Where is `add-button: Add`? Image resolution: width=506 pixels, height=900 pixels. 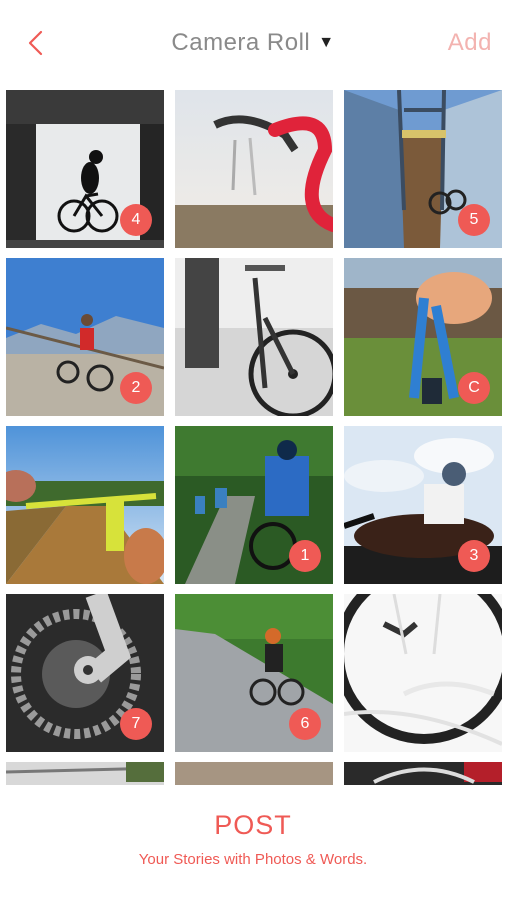 add-button: Add is located at coordinates (470, 43).